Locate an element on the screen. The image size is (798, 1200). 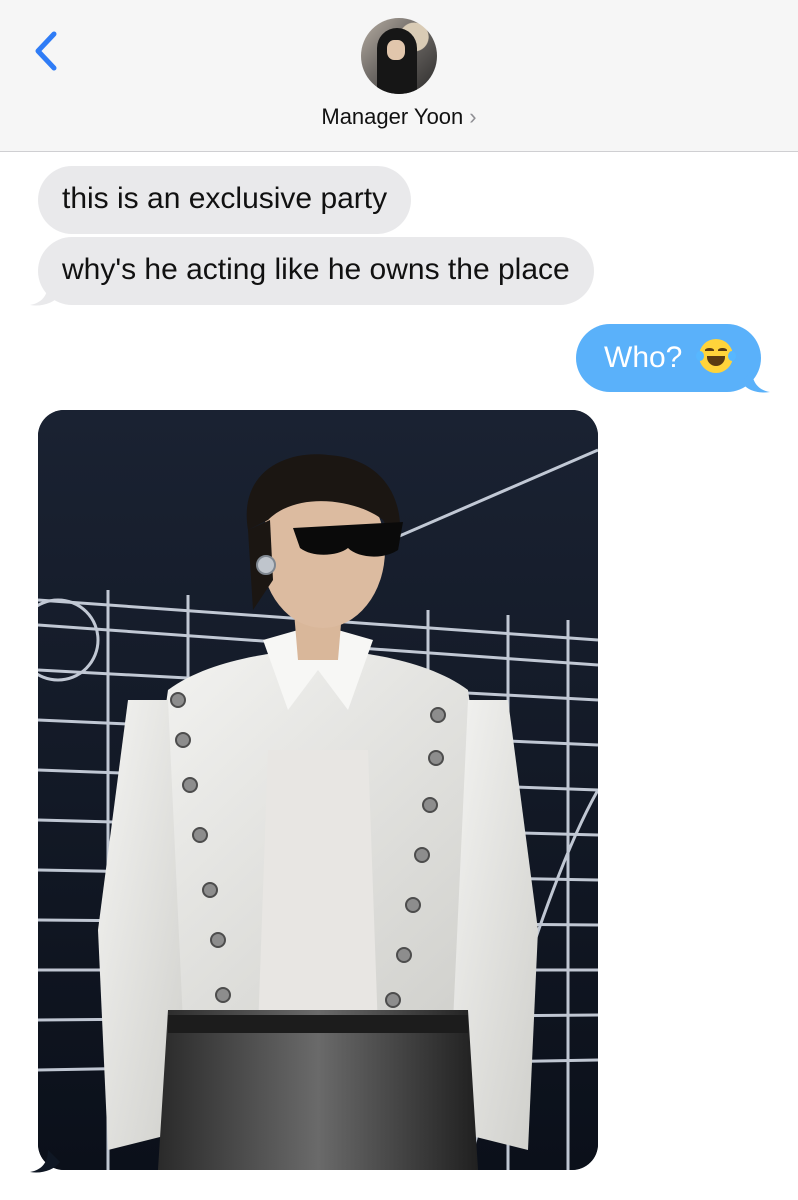
back-button is located at coordinates (50, 51).